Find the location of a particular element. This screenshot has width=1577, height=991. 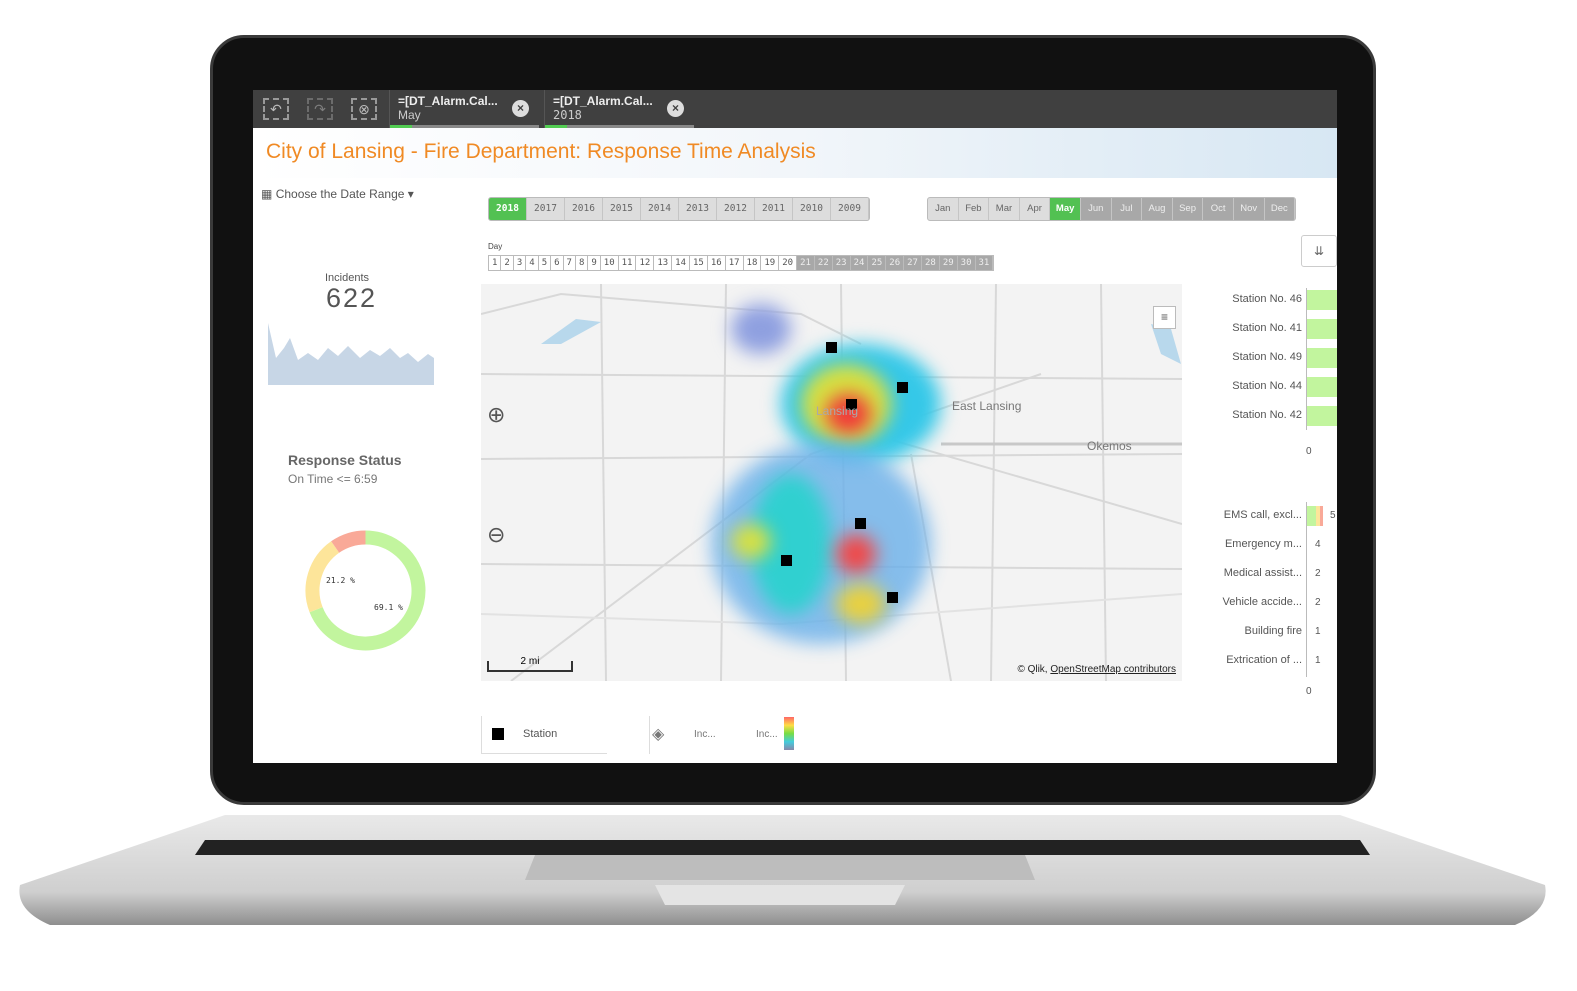

map-scale: 2 mi is located at coordinates (530, 664).